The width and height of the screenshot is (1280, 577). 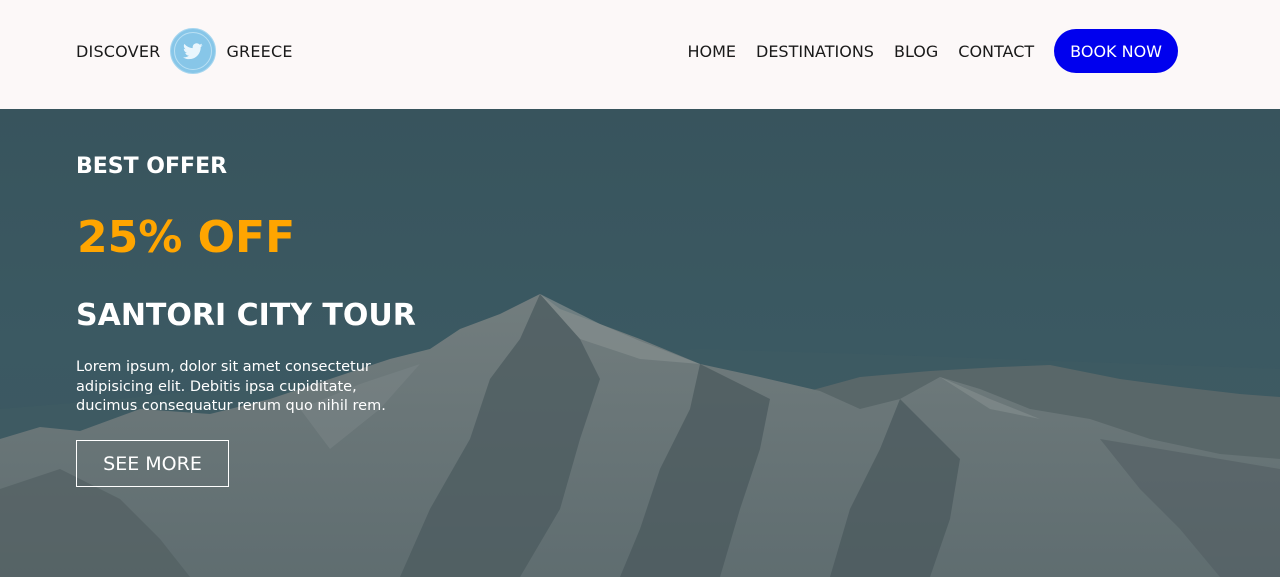 I want to click on nav-item-destinations: DESTINATIONS, so click(x=815, y=51).